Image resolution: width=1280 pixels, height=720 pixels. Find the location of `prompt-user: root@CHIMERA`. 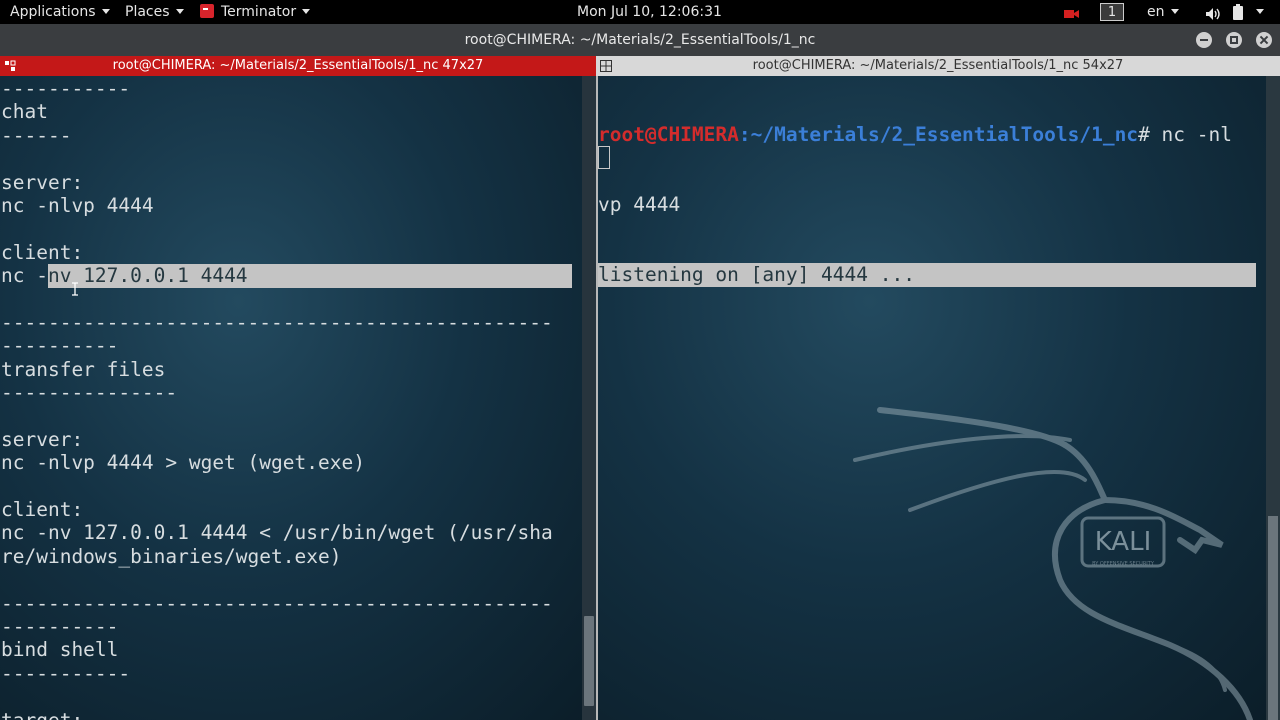

prompt-user: root@CHIMERA is located at coordinates (668, 134).